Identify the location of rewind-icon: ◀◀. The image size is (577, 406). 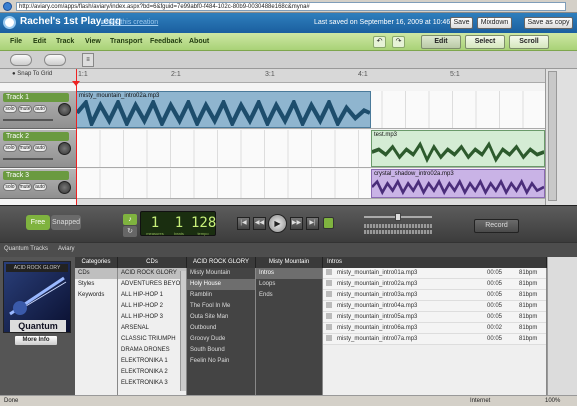
(259, 223).